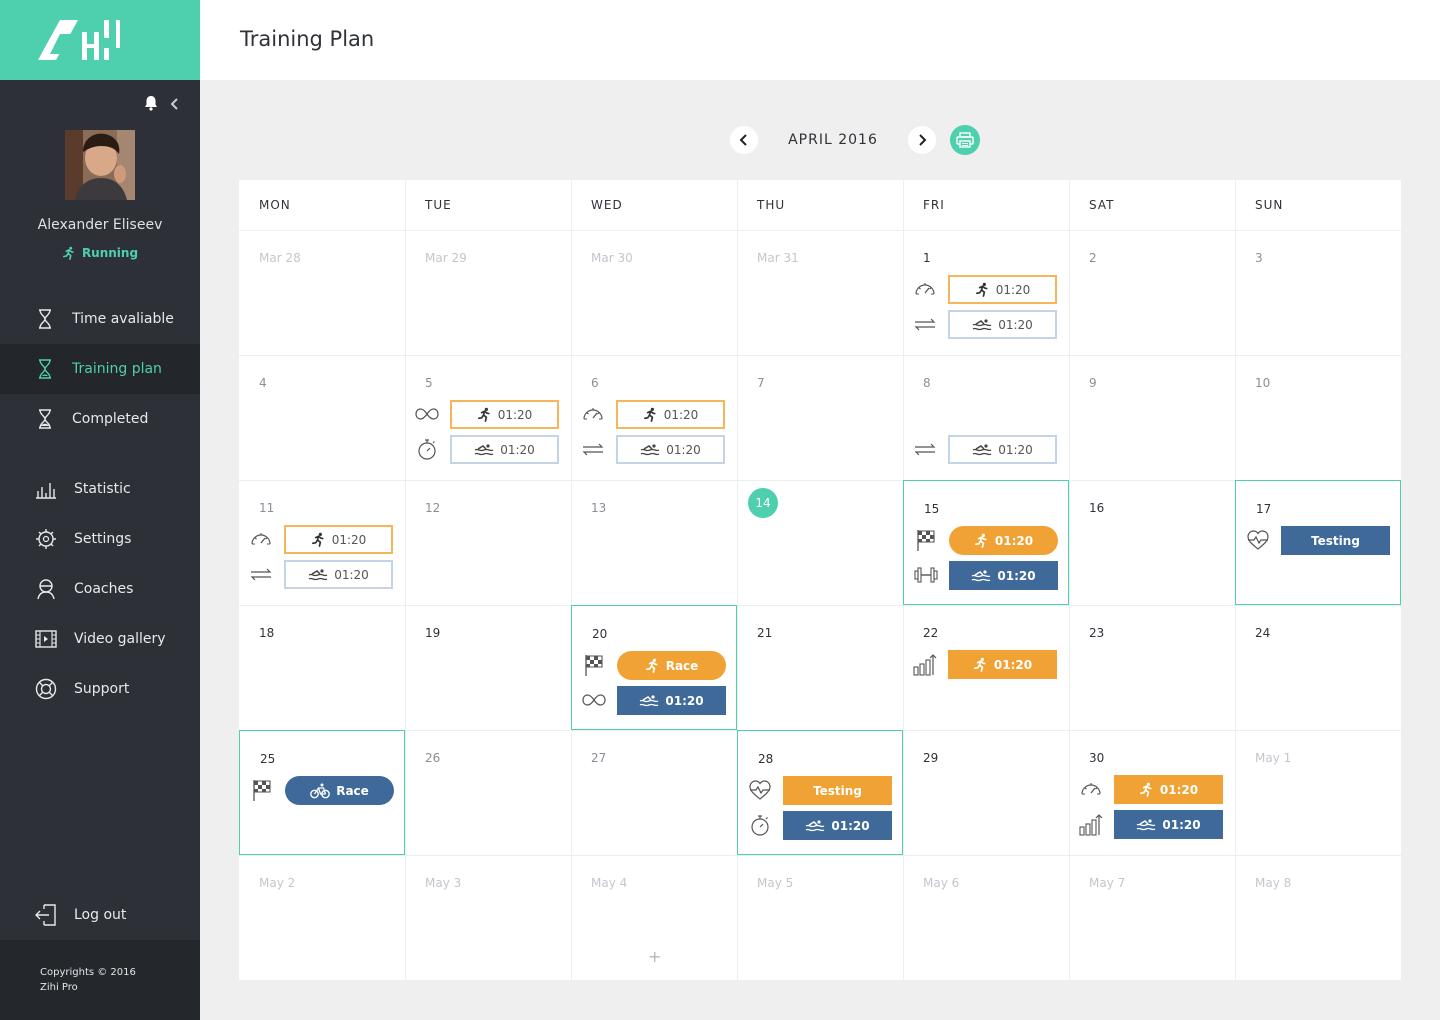  Describe the element at coordinates (595, 383) in the screenshot. I see `day-number: 6` at that location.